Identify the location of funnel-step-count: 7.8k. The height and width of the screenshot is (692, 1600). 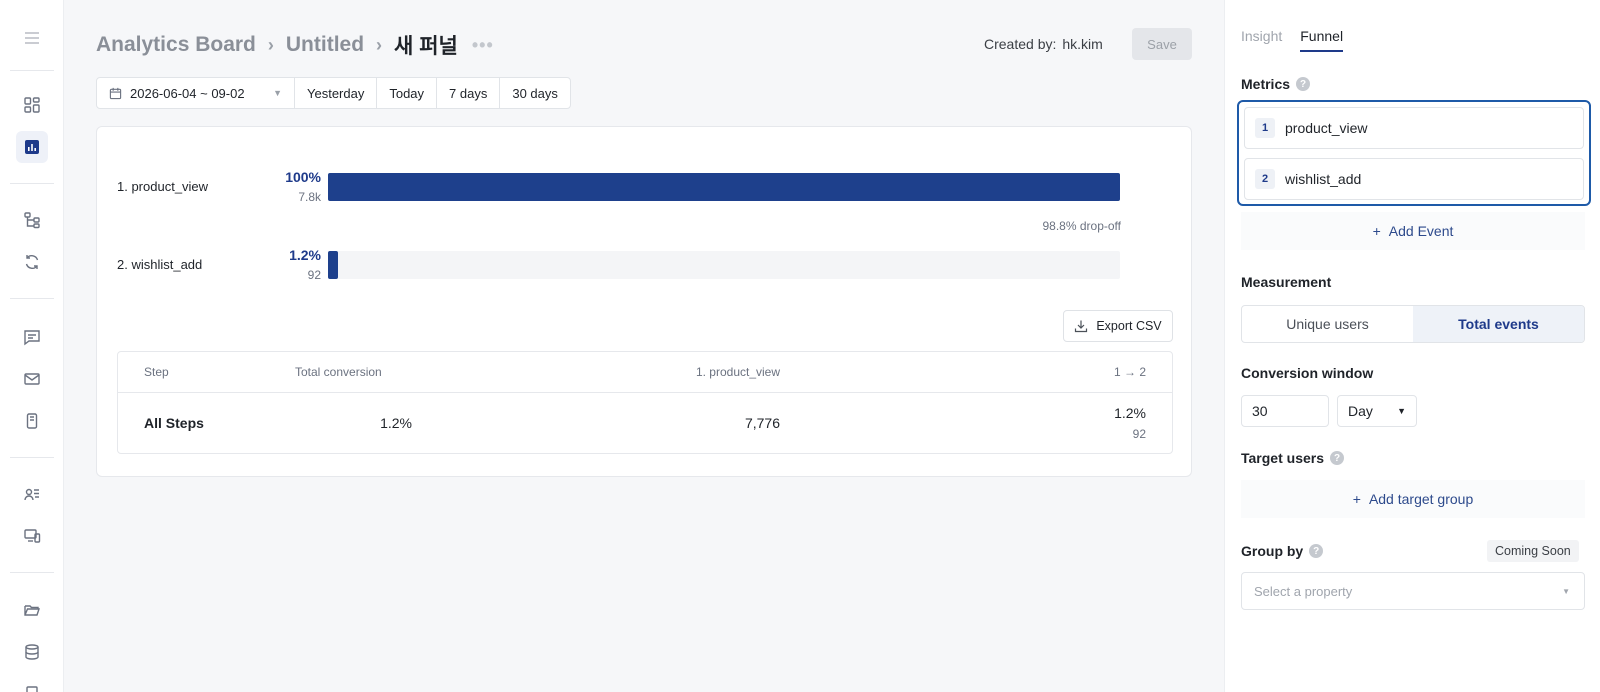
(309, 197).